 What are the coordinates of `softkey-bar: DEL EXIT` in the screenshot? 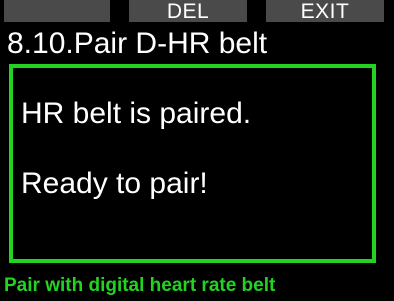 It's located at (197, 11).